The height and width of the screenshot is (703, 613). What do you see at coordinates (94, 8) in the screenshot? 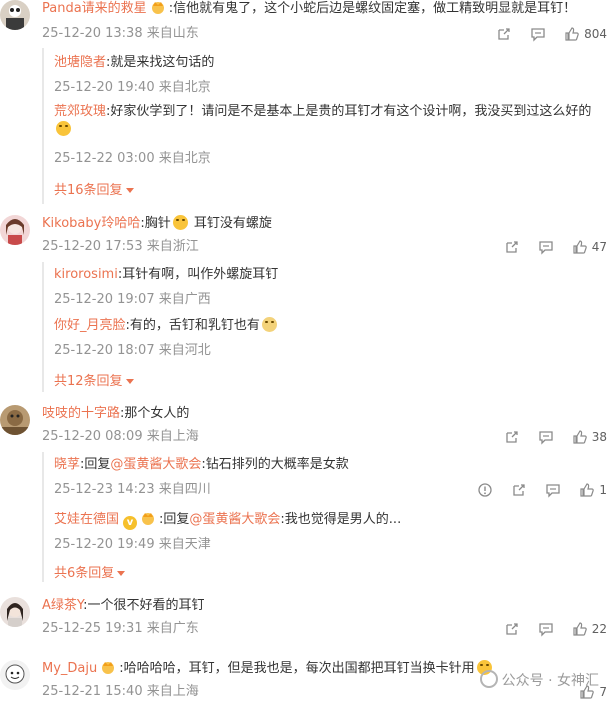
I see `commenter-name: Panda请来的救星` at bounding box center [94, 8].